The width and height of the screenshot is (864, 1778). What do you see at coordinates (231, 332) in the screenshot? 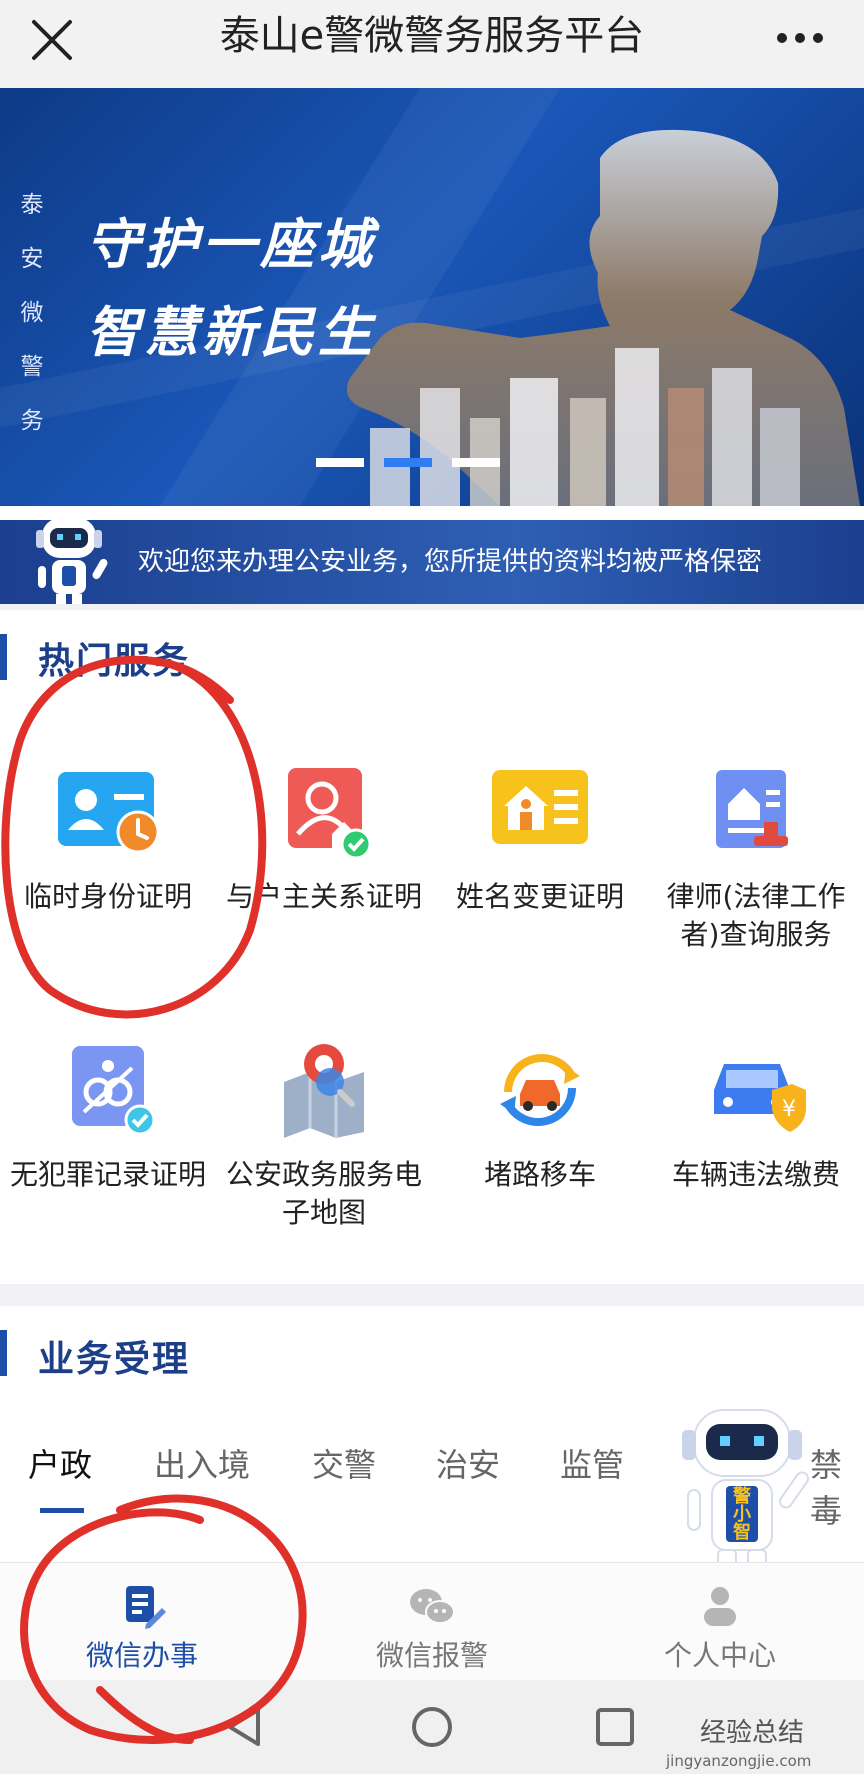
I see `banner-slogan-line2: 智慧新民生` at bounding box center [231, 332].